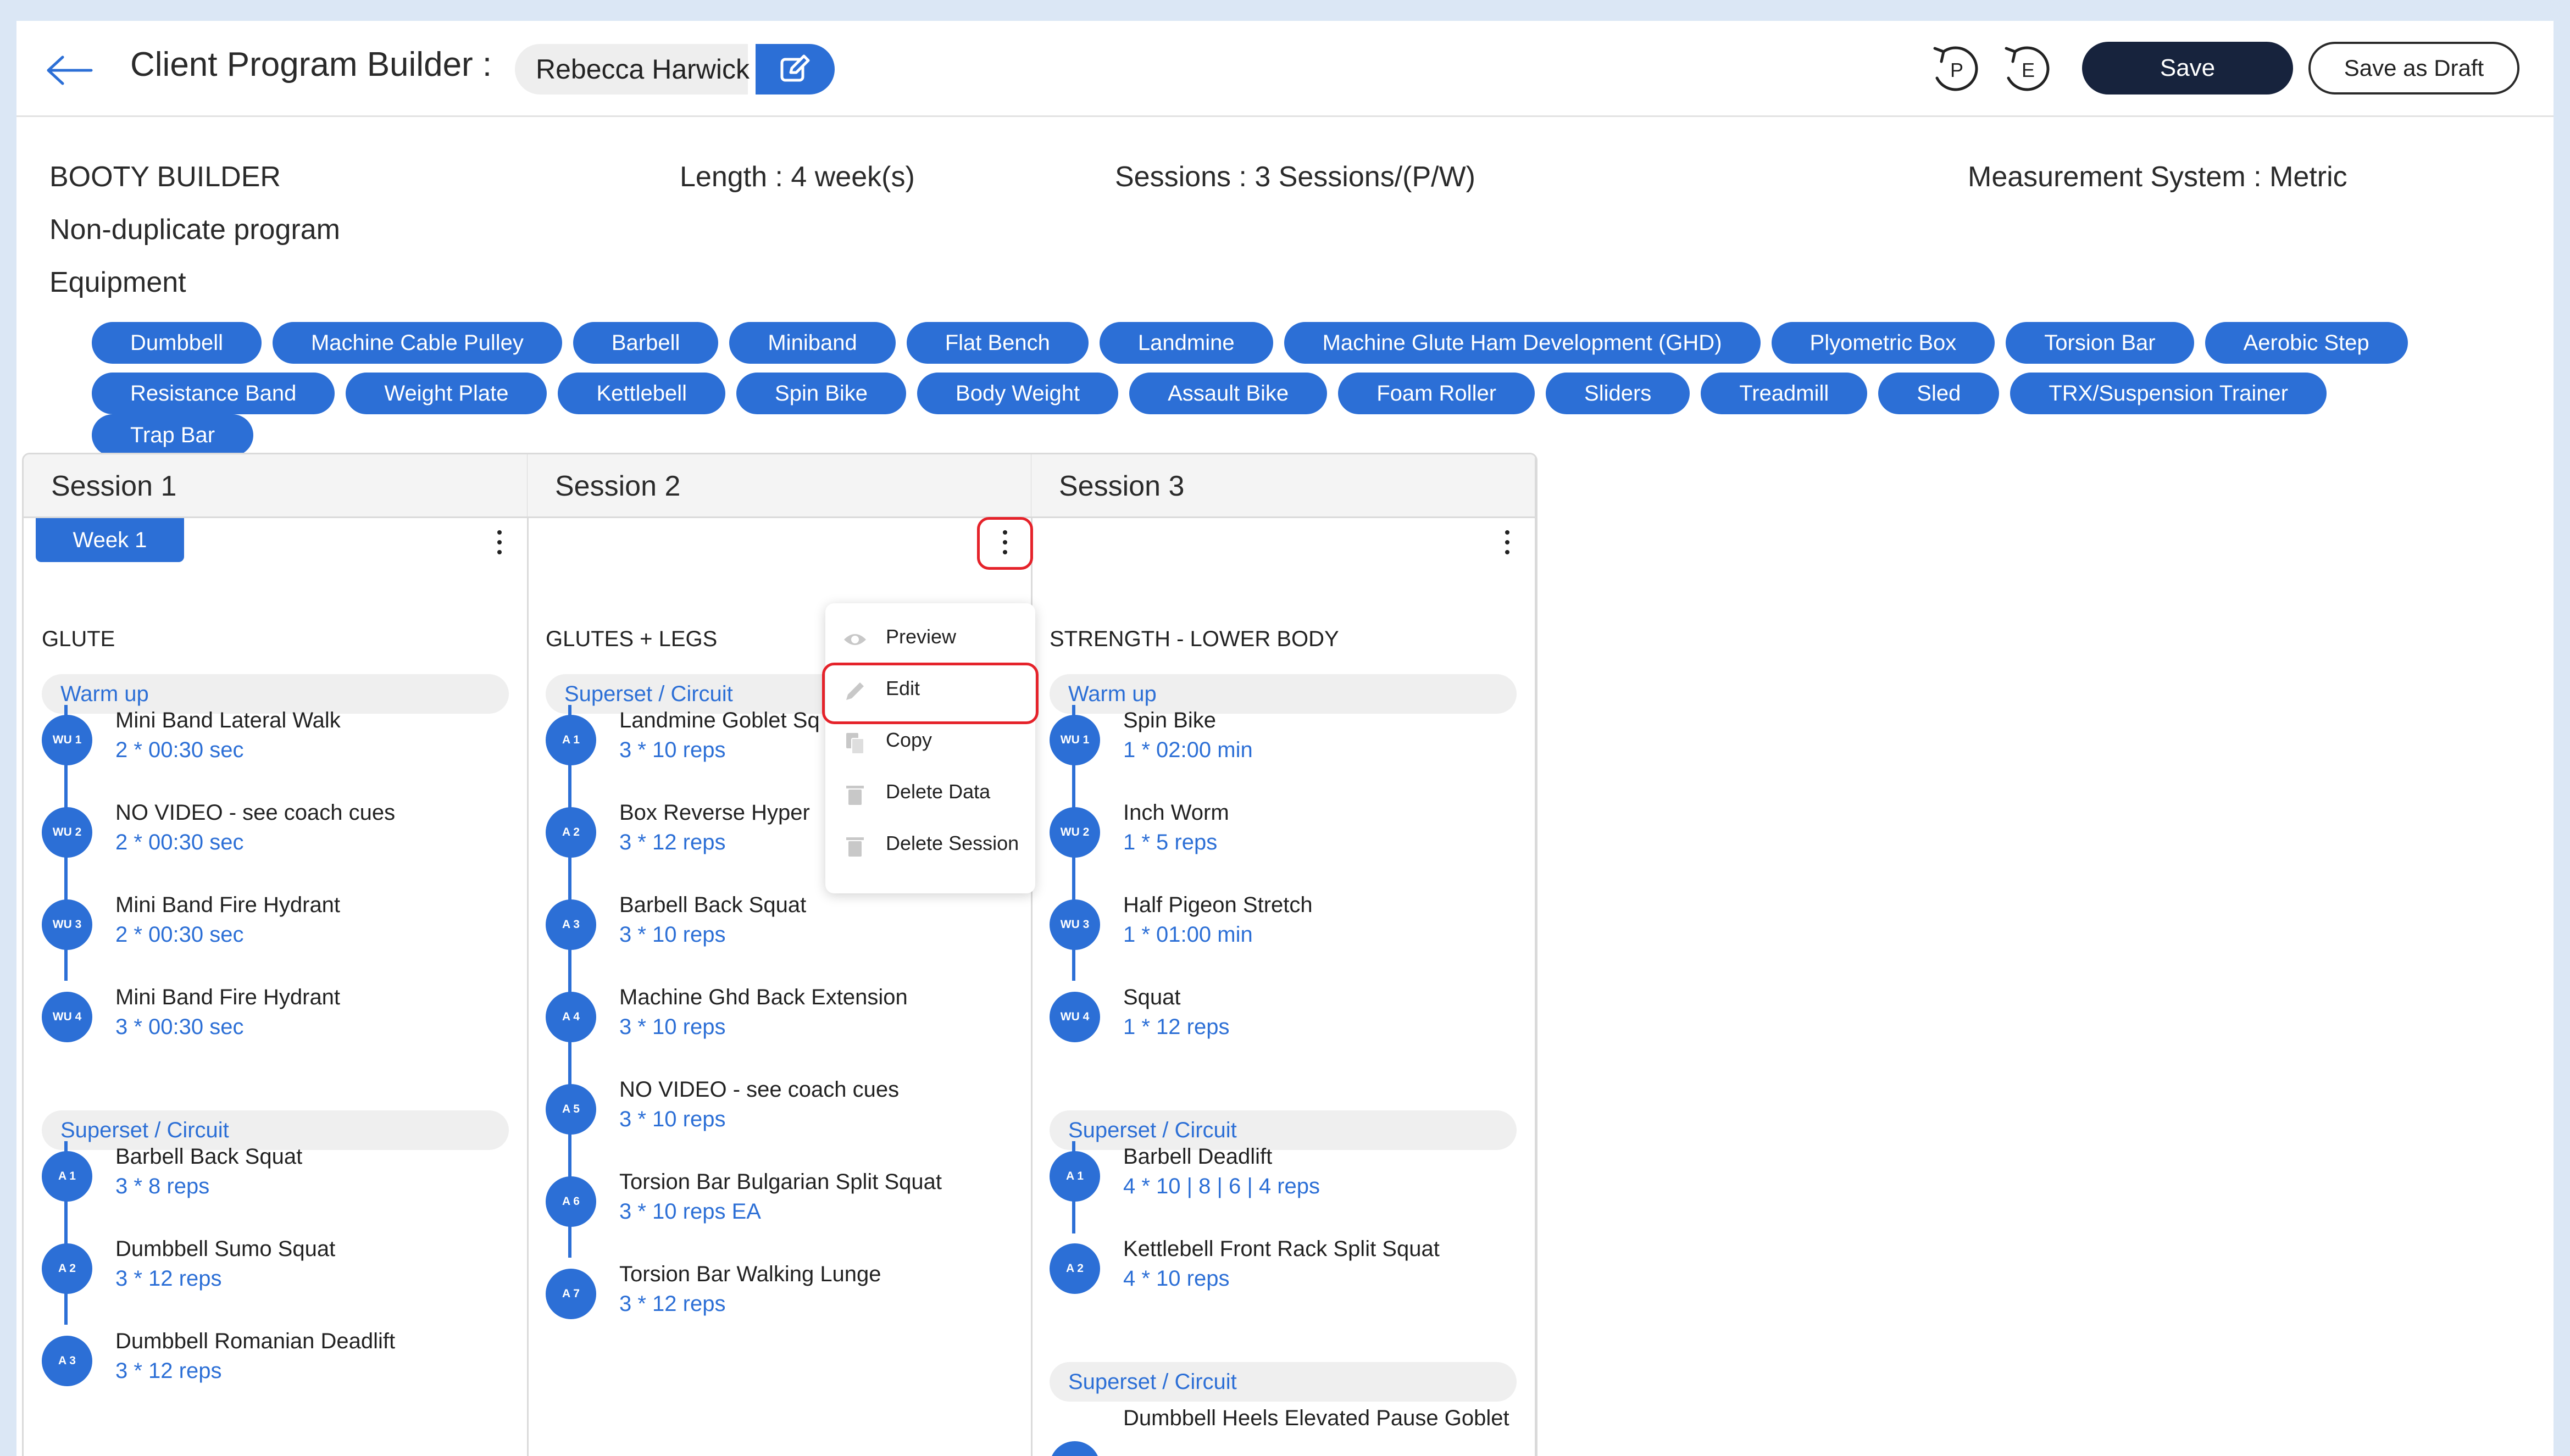  Describe the element at coordinates (855, 847) in the screenshot. I see `trash-icon` at that location.